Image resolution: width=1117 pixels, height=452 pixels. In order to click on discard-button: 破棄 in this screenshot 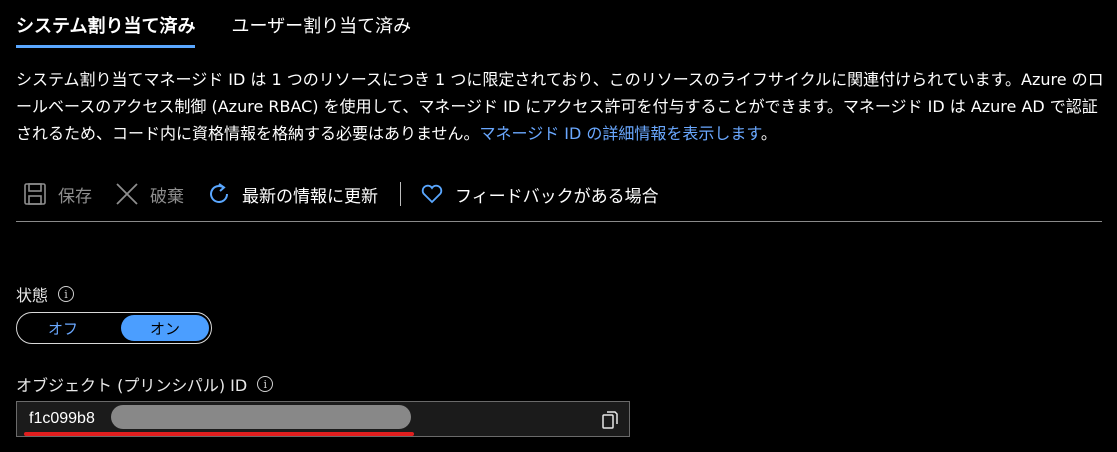, I will do `click(160, 194)`.